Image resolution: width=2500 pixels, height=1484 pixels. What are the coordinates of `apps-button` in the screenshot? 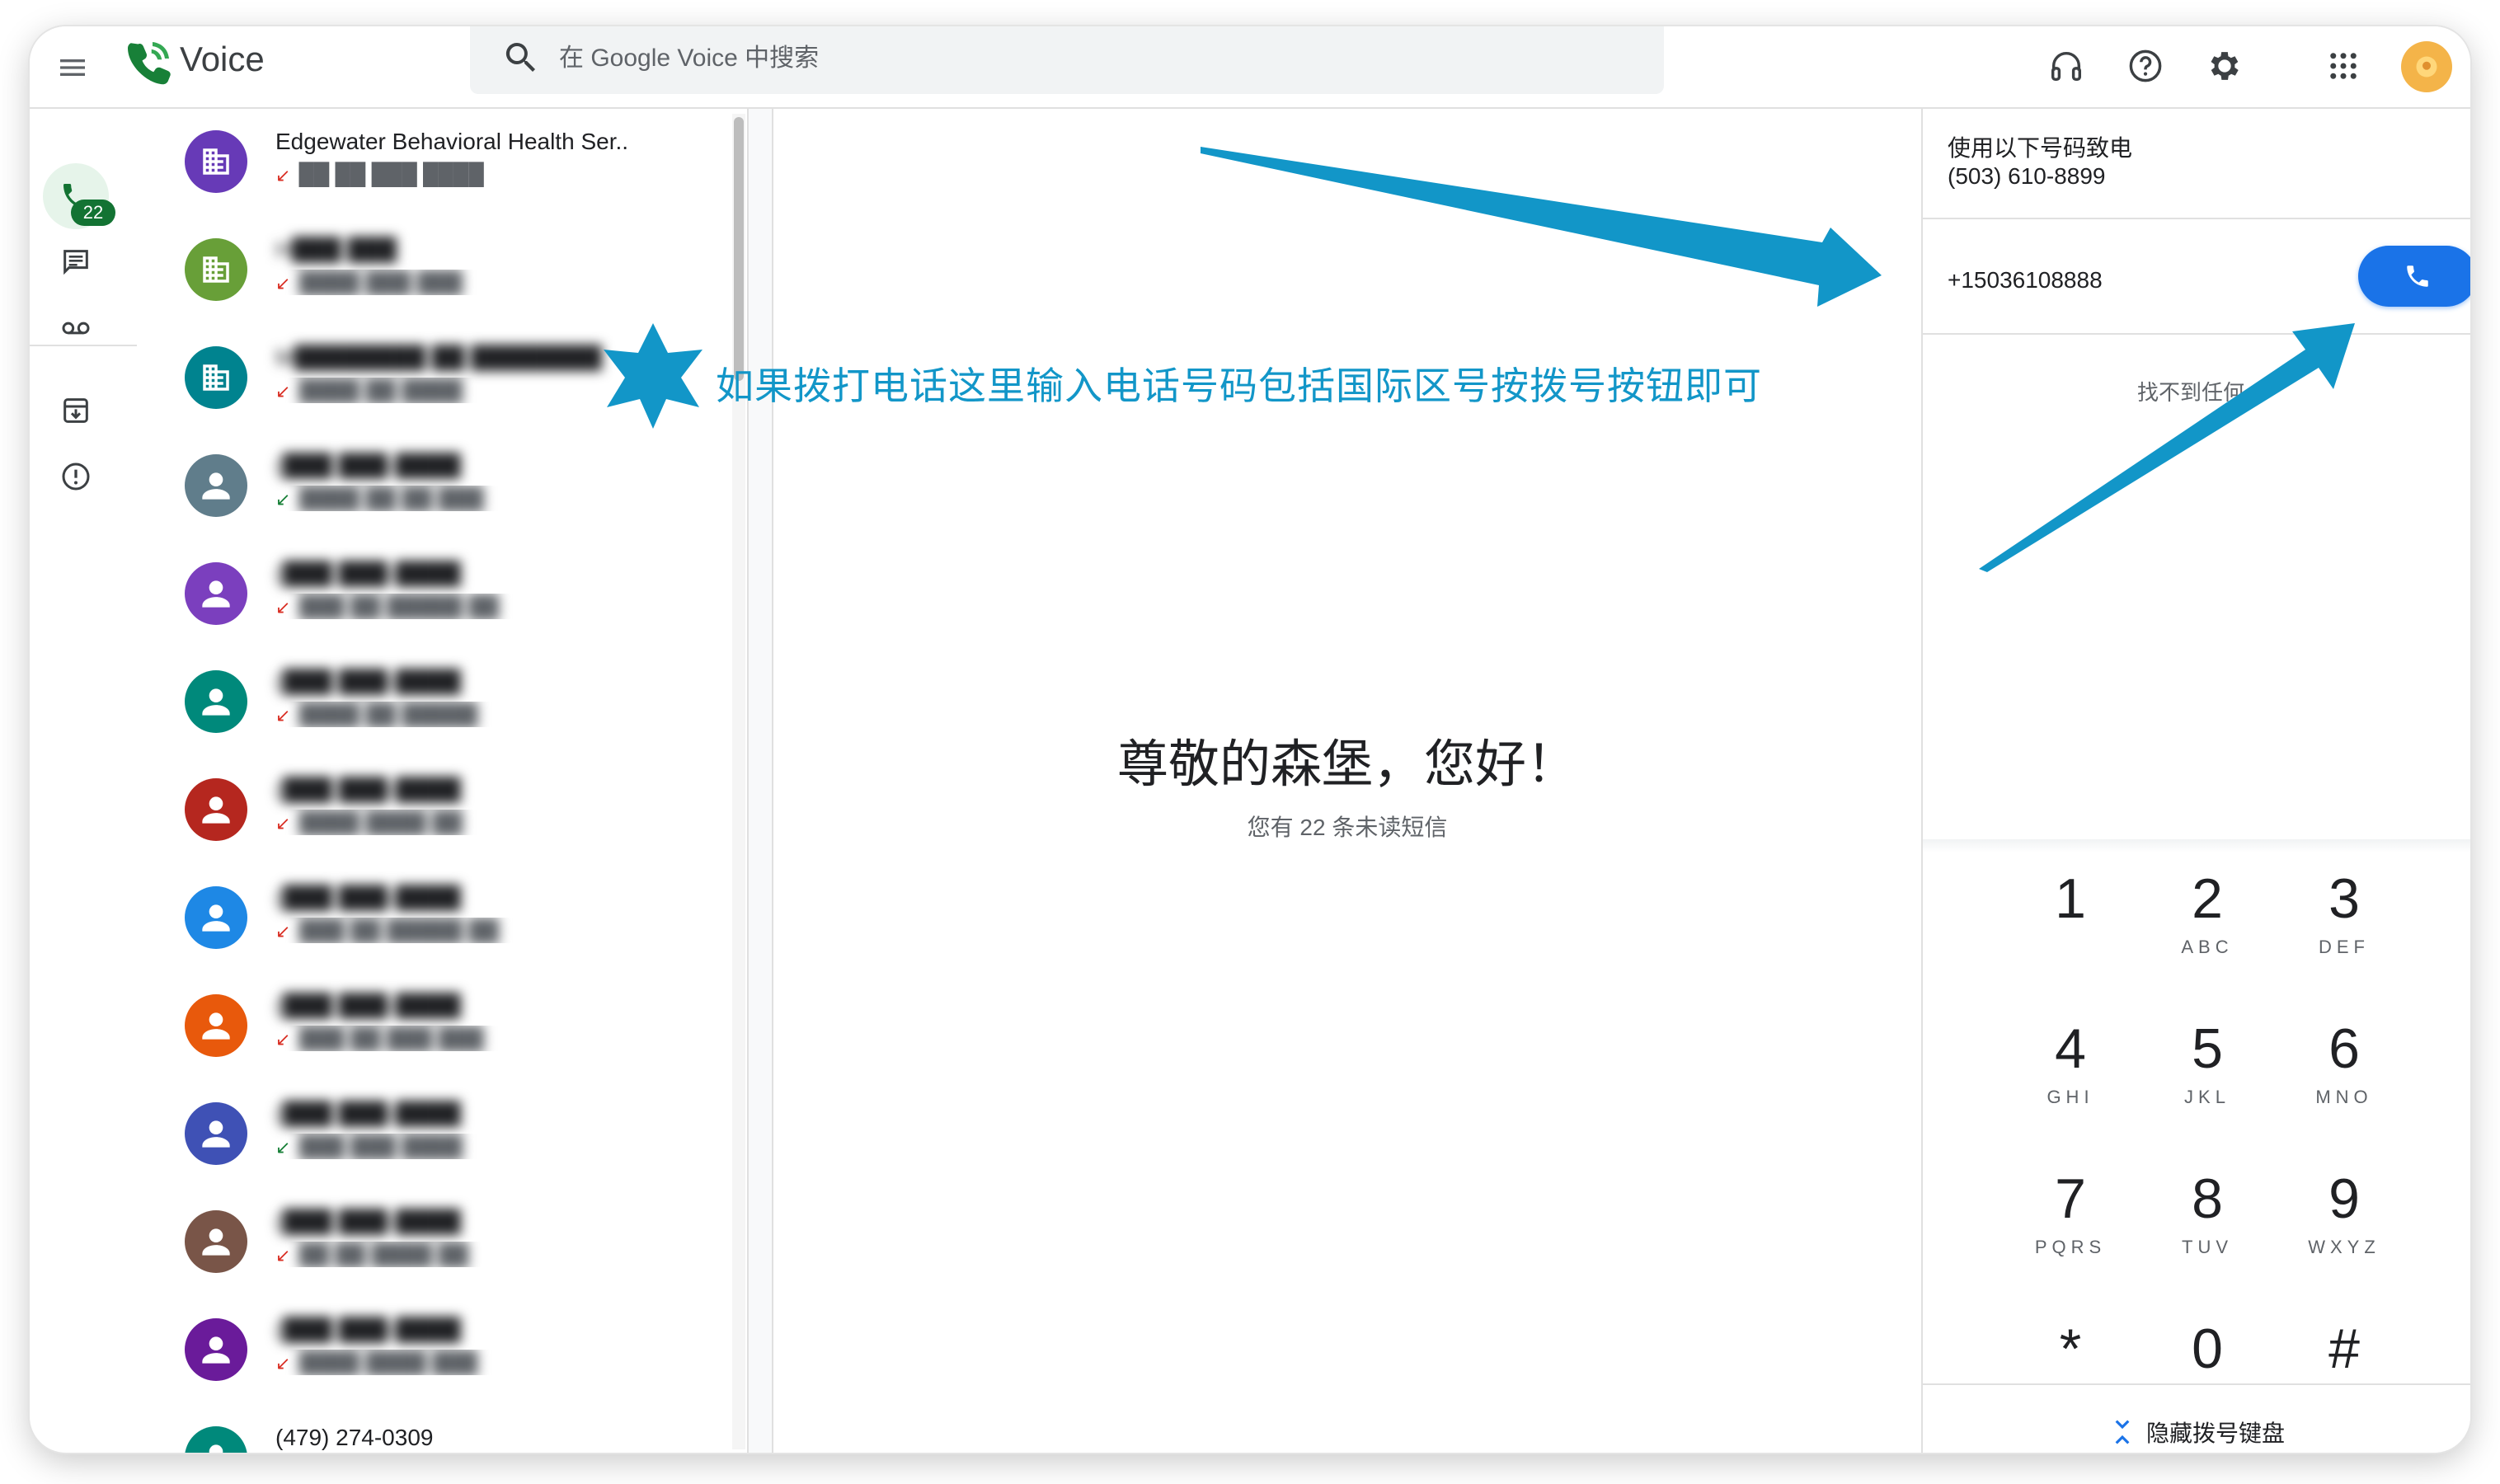 It's located at (2343, 66).